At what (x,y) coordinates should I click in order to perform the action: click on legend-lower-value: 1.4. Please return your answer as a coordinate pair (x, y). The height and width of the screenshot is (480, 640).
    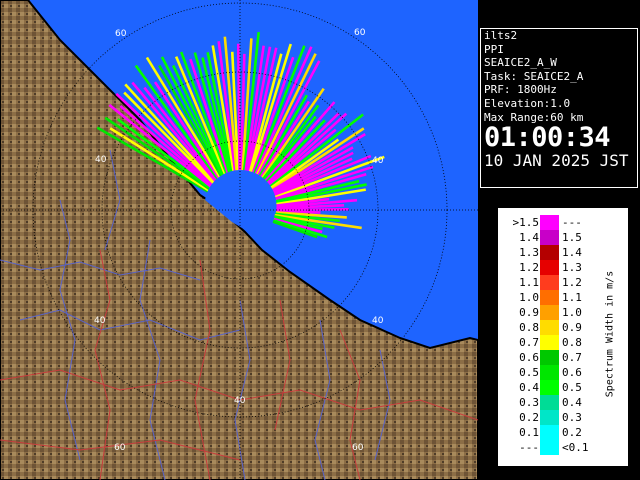
    Looking at the image, I should click on (529, 237).